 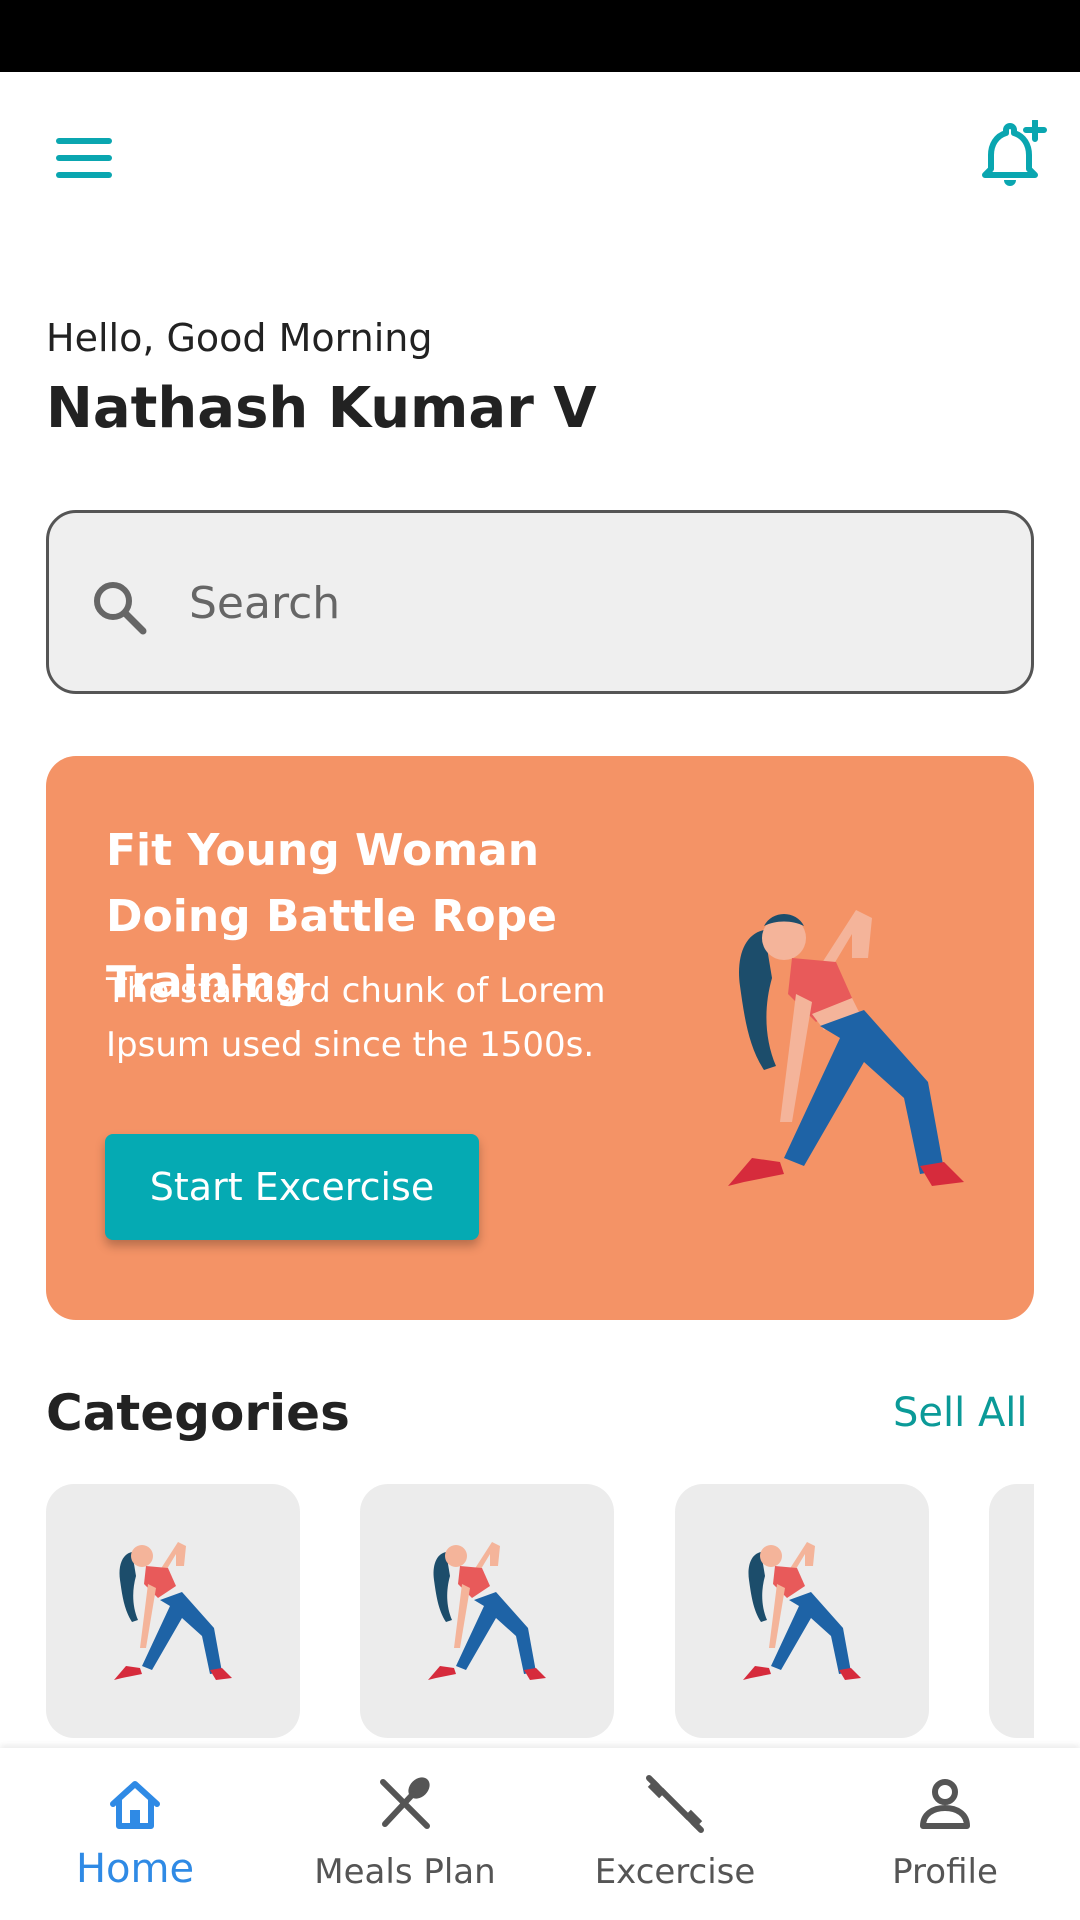 I want to click on top-app-bar, so click(x=540, y=157).